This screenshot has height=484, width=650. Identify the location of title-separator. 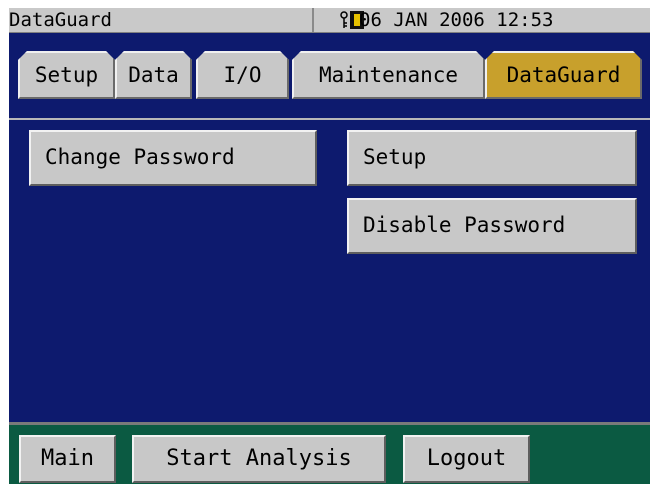
(313, 20).